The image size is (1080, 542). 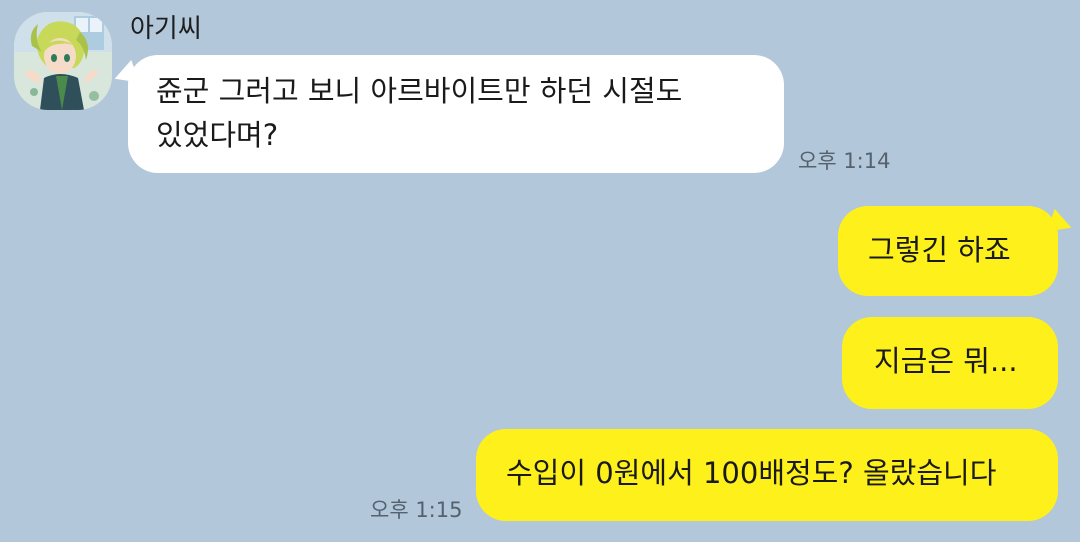 I want to click on profile-avatar-icon, so click(x=63, y=61).